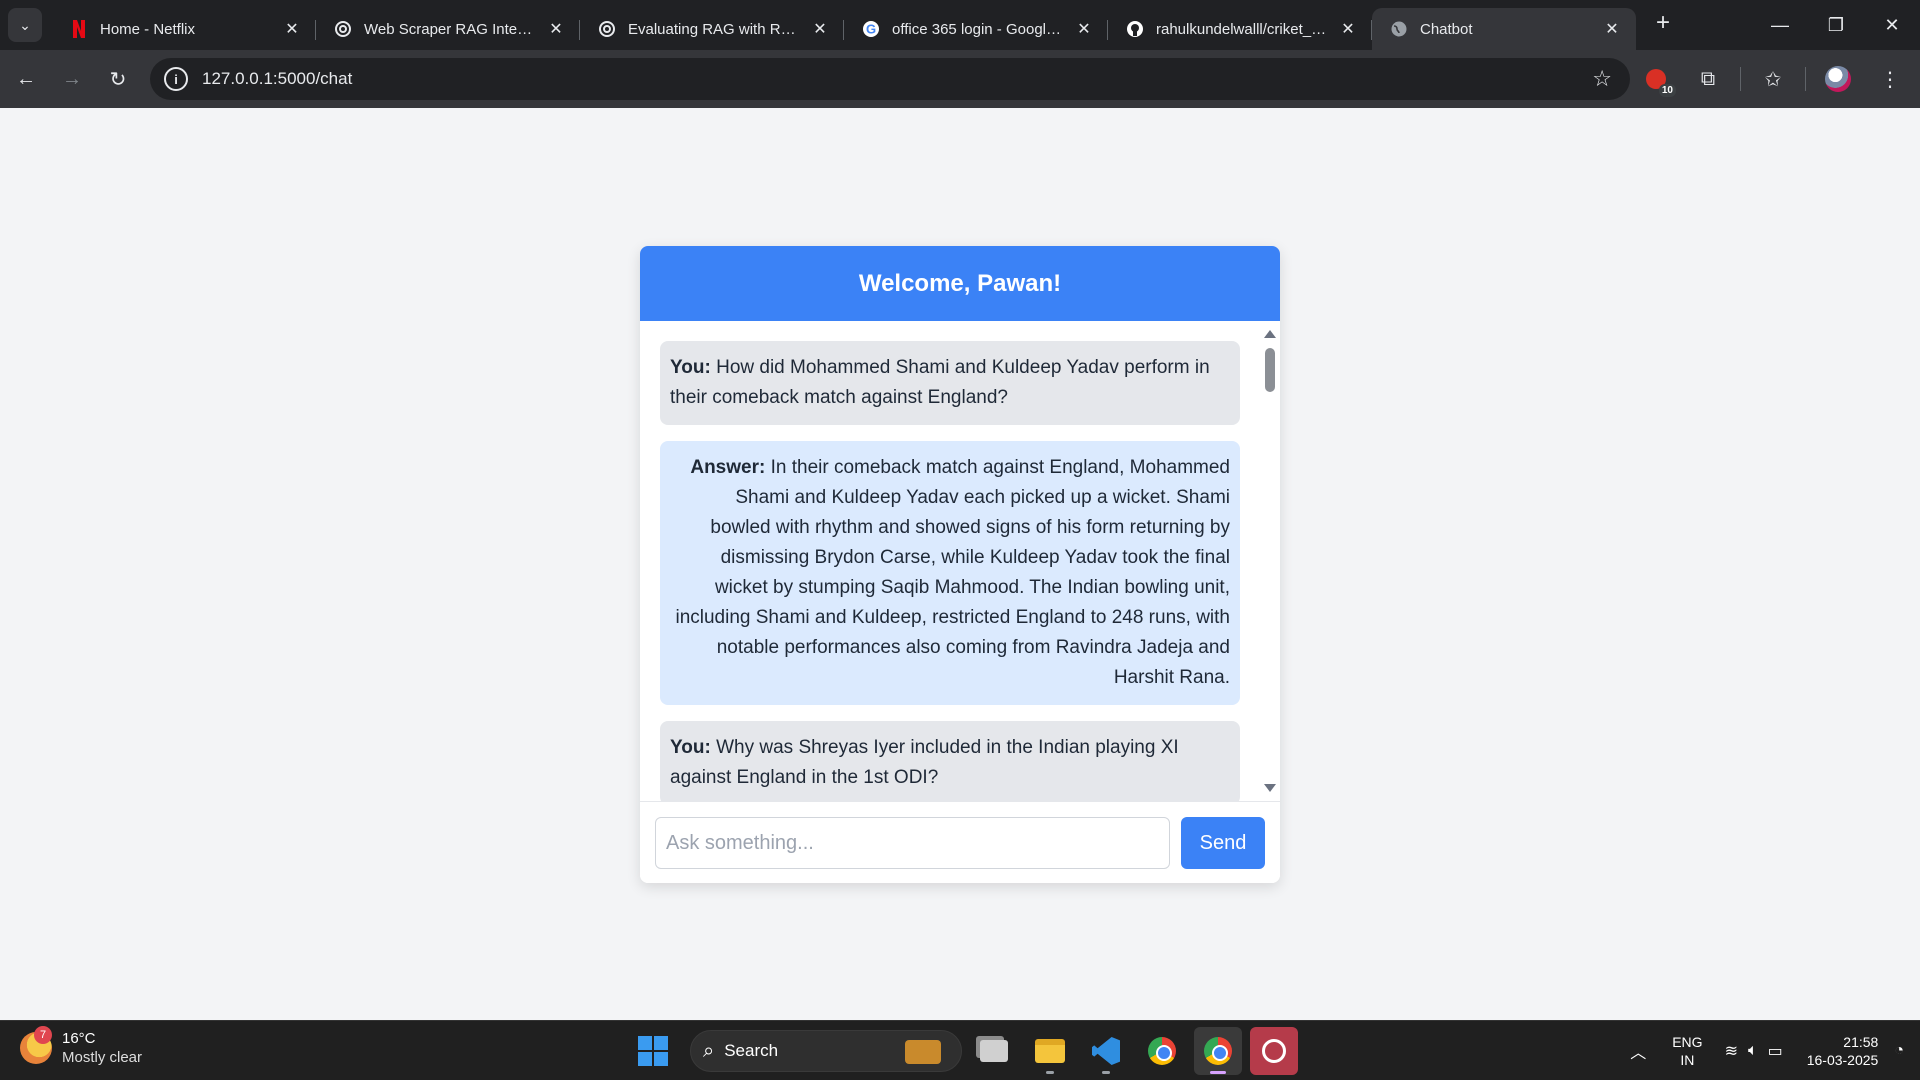  What do you see at coordinates (1223, 843) in the screenshot?
I see `send-button: Send` at bounding box center [1223, 843].